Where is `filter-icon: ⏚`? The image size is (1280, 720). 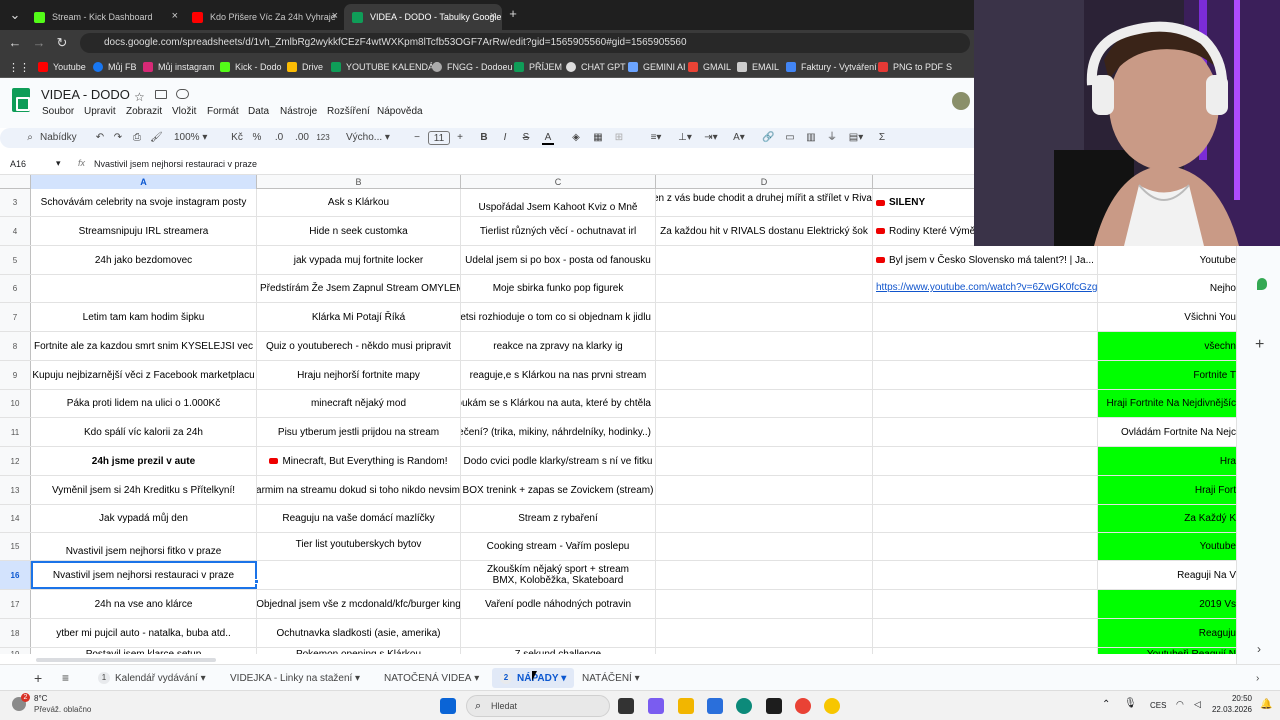
filter-icon: ⏚ is located at coordinates (832, 138).